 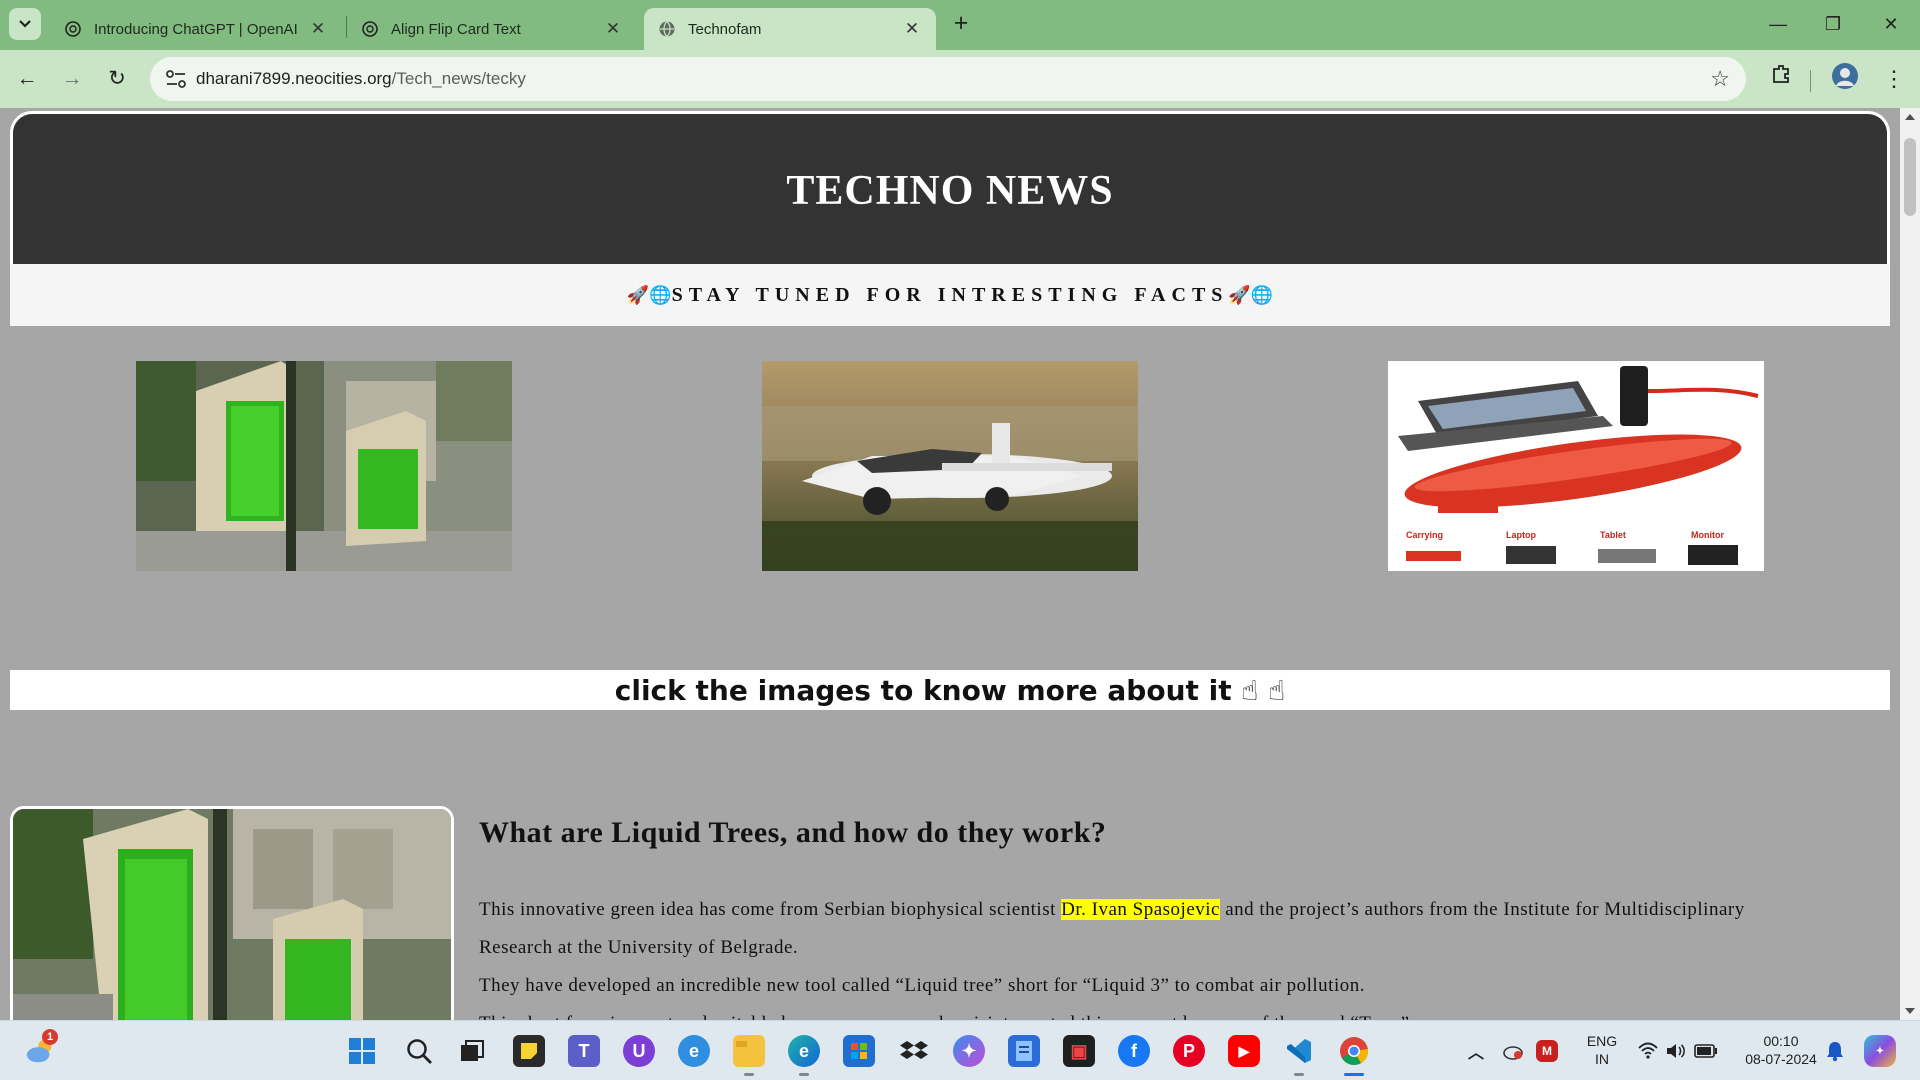 I want to click on liquid-tree-image, so click(x=324, y=466).